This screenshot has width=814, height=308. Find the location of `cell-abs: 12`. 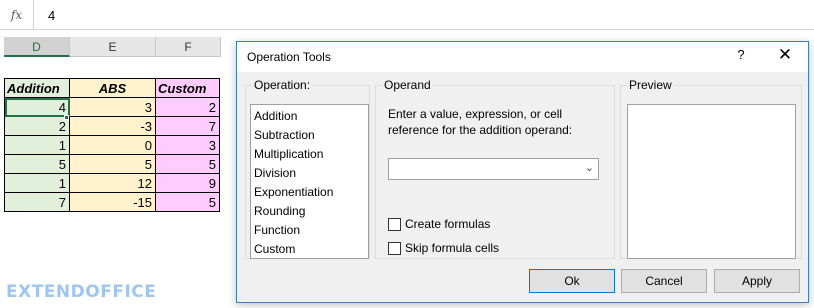

cell-abs: 12 is located at coordinates (112, 183).